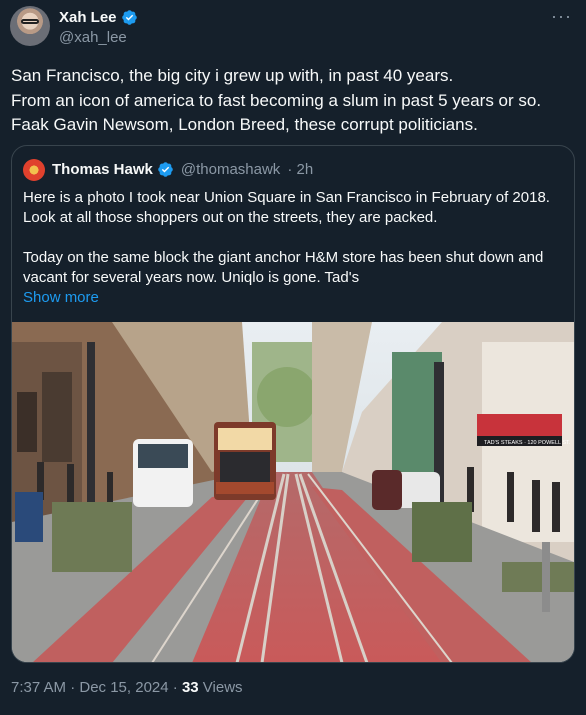 The width and height of the screenshot is (586, 715). What do you see at coordinates (190, 687) in the screenshot?
I see `views-count: 33` at bounding box center [190, 687].